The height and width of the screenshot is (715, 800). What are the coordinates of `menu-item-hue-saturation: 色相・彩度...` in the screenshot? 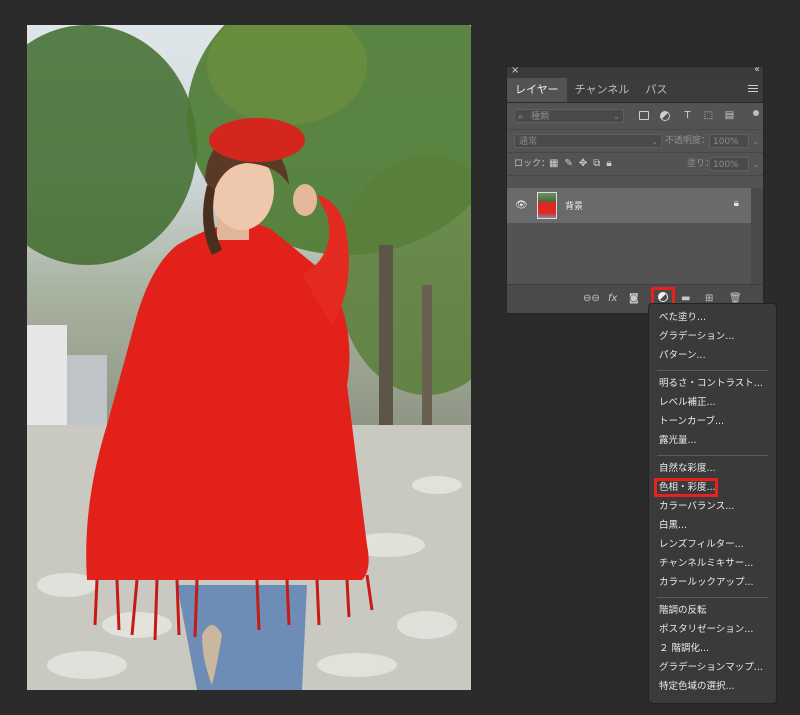 It's located at (712, 487).